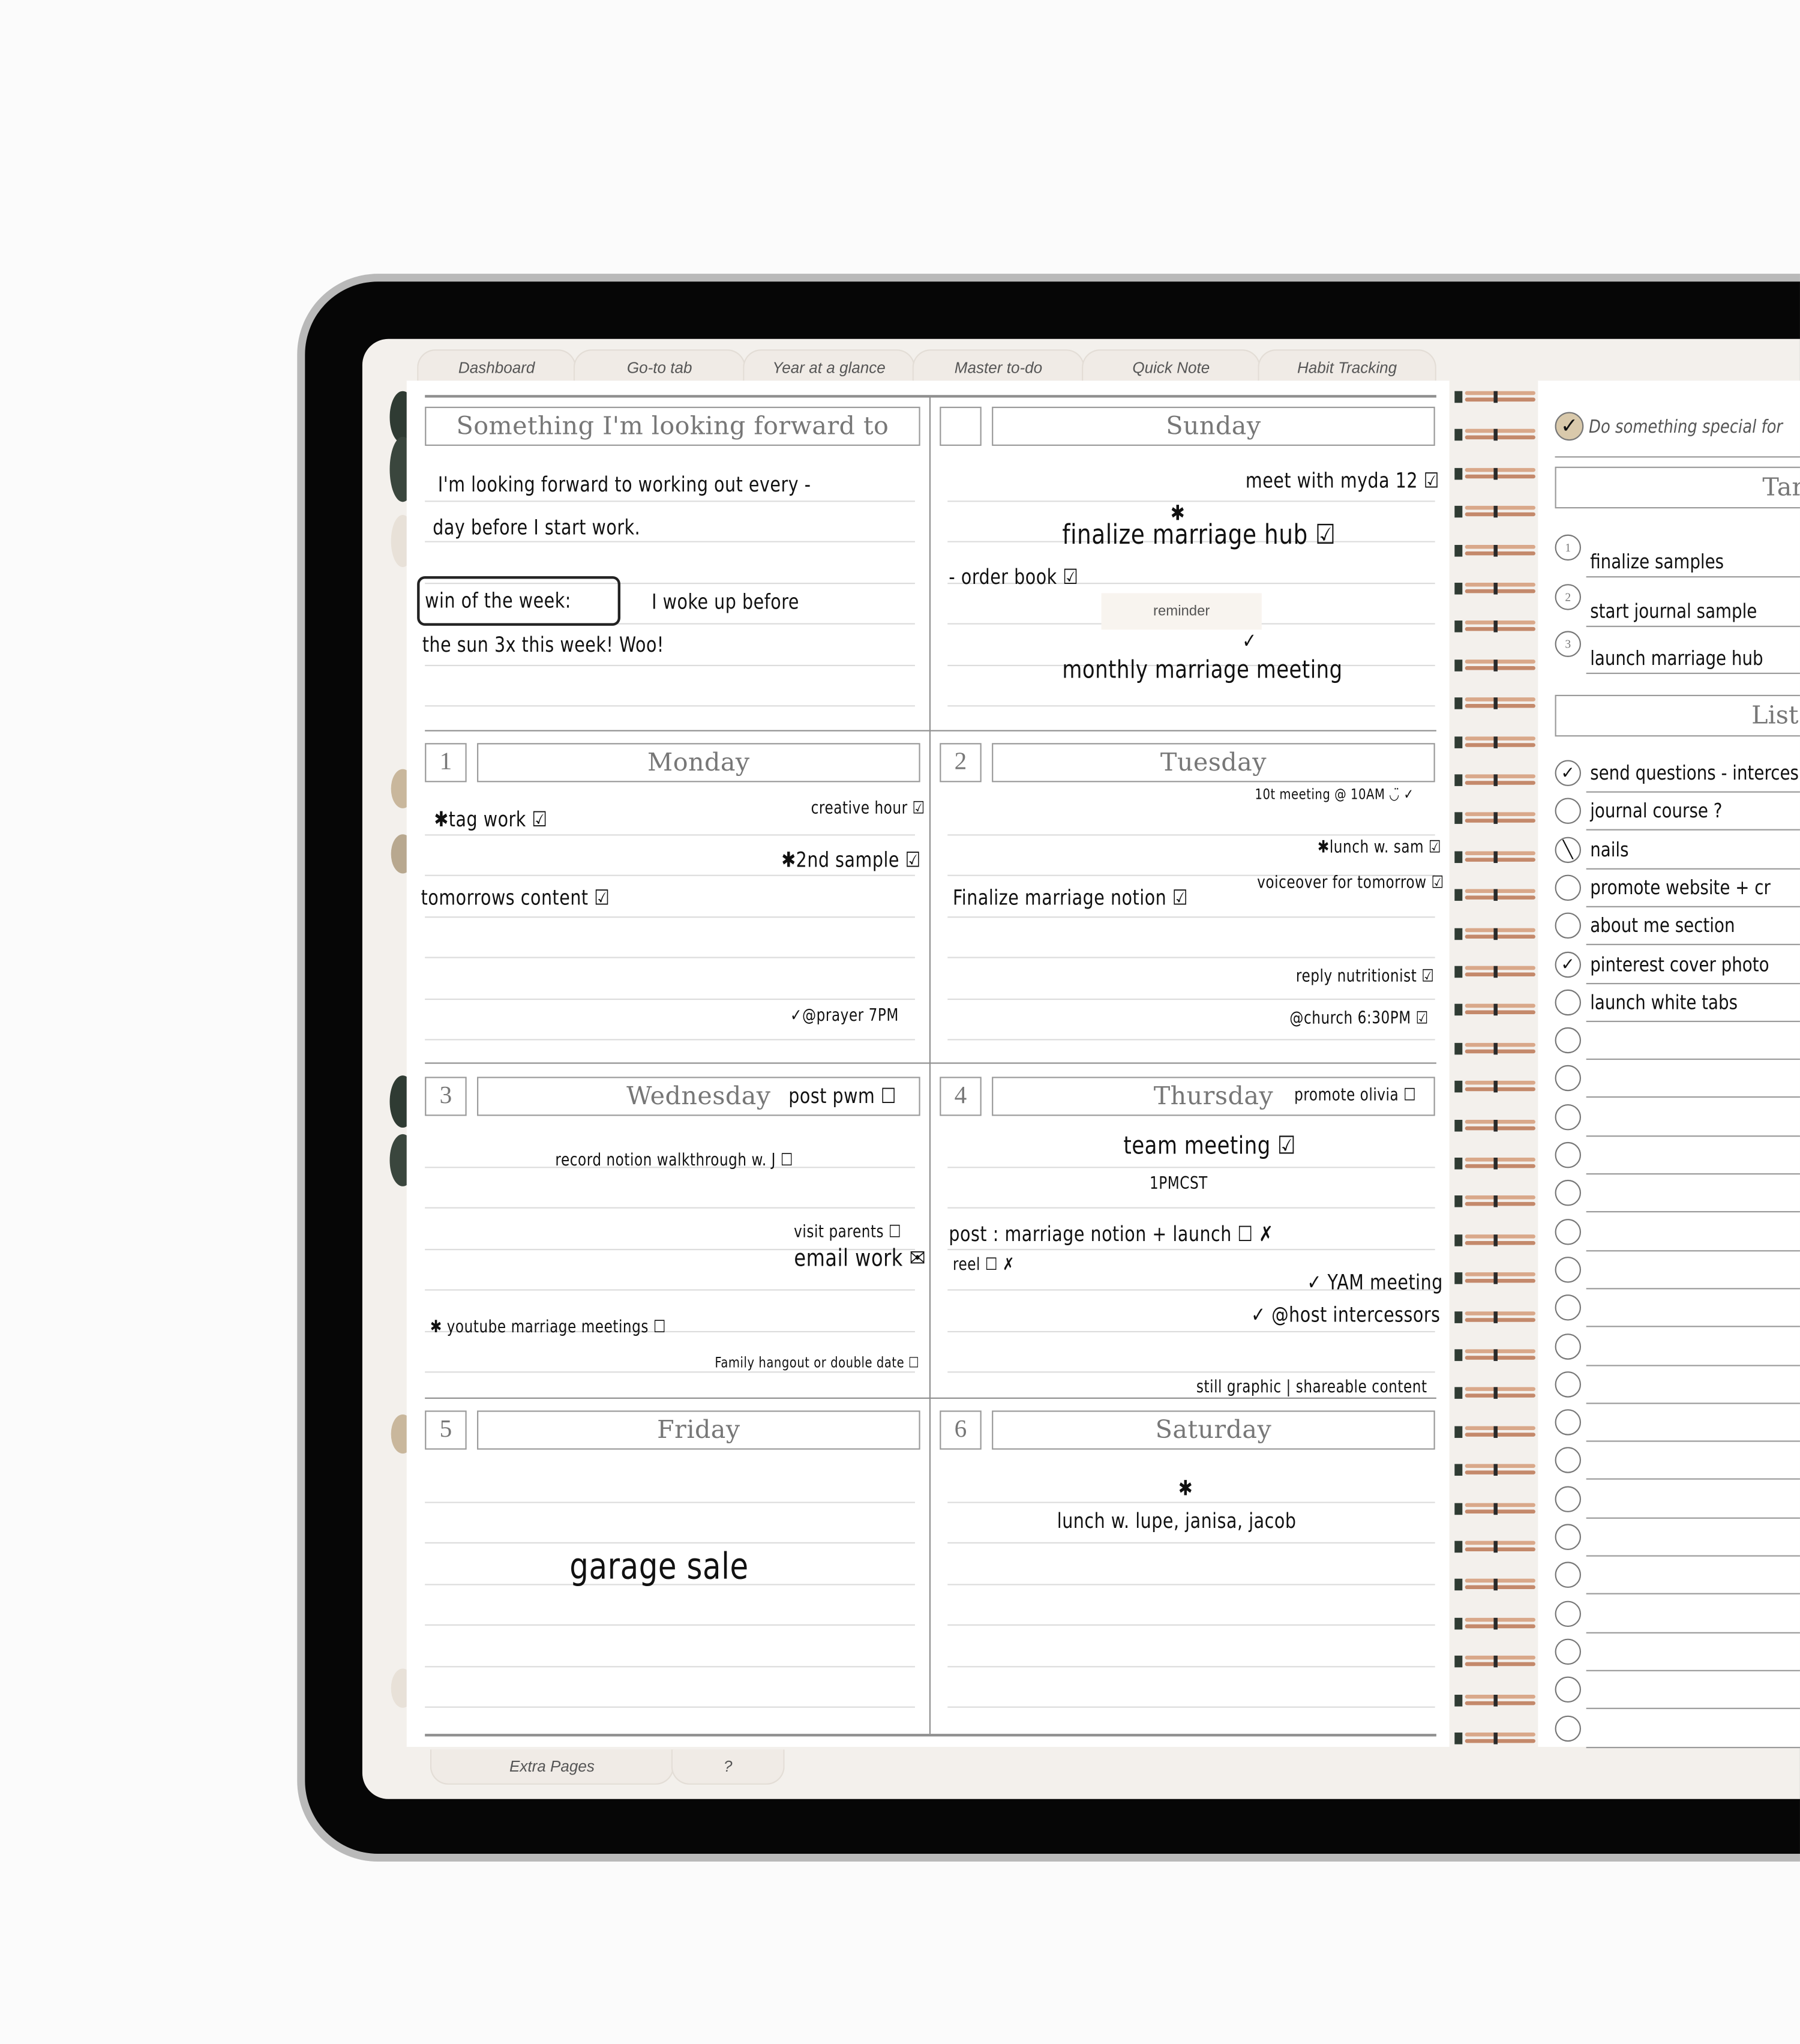 The image size is (1800, 2044). What do you see at coordinates (1568, 849) in the screenshot?
I see `checkbox-circle-icon: ╲` at bounding box center [1568, 849].